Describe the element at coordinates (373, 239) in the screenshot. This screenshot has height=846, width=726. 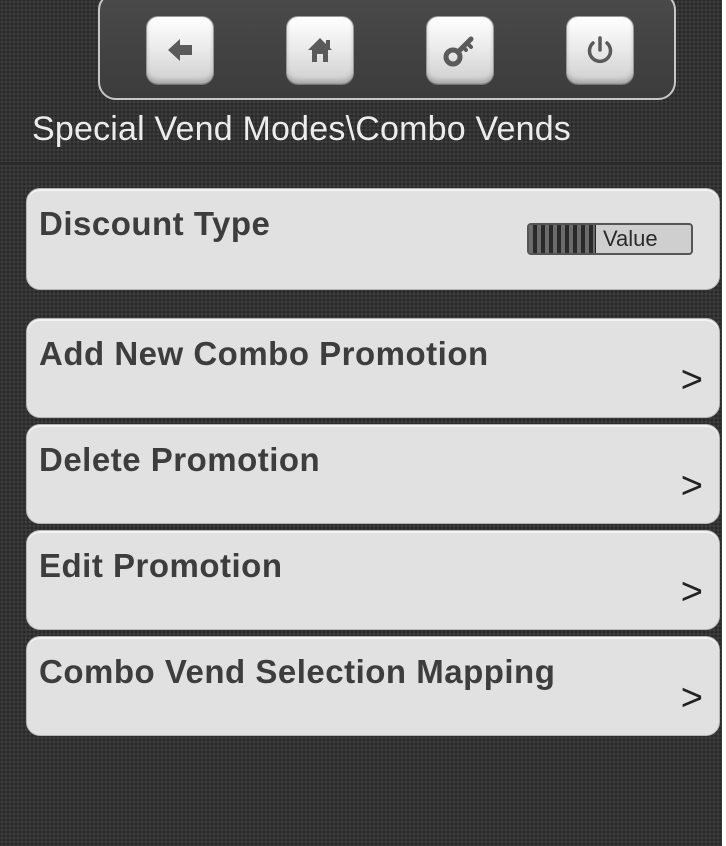
I see `discount-type-row: Discount Type Value` at that location.